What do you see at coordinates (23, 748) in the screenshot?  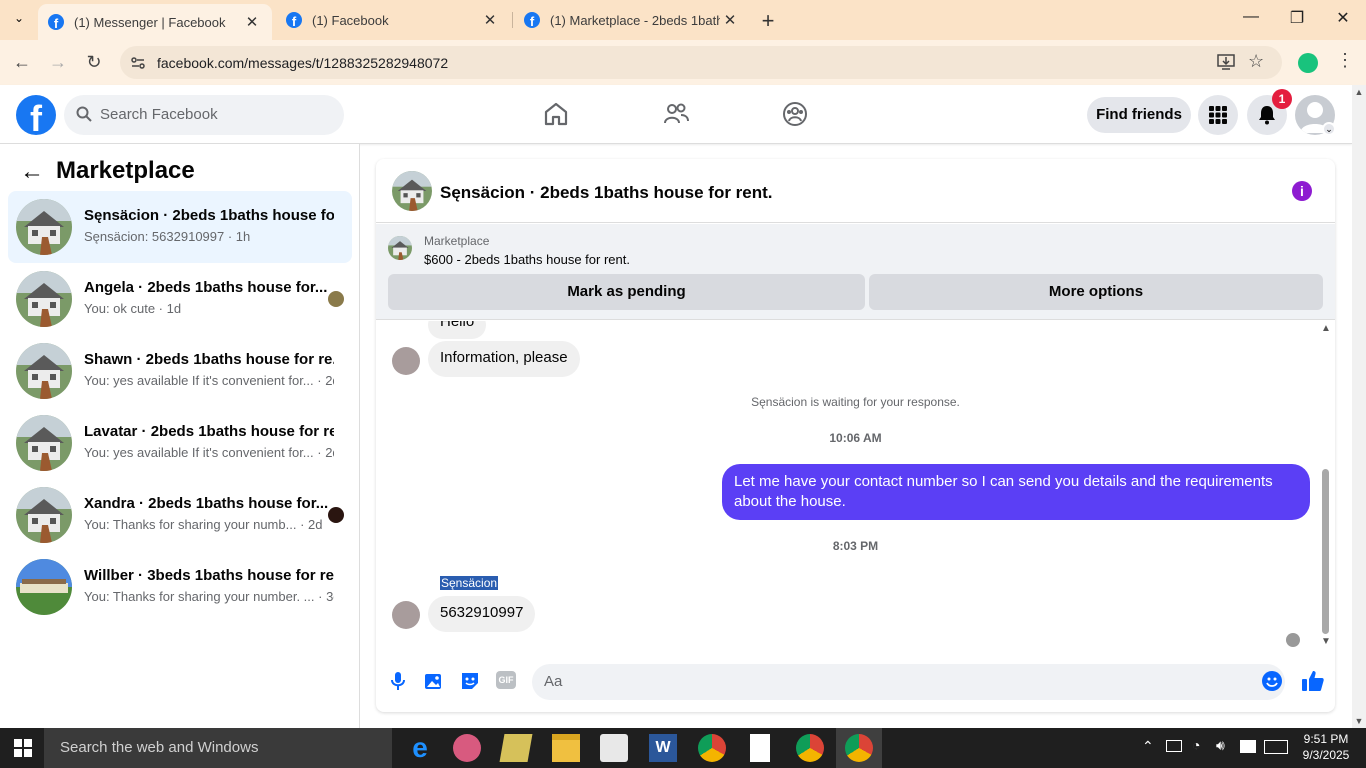 I see `windows-start-icon` at bounding box center [23, 748].